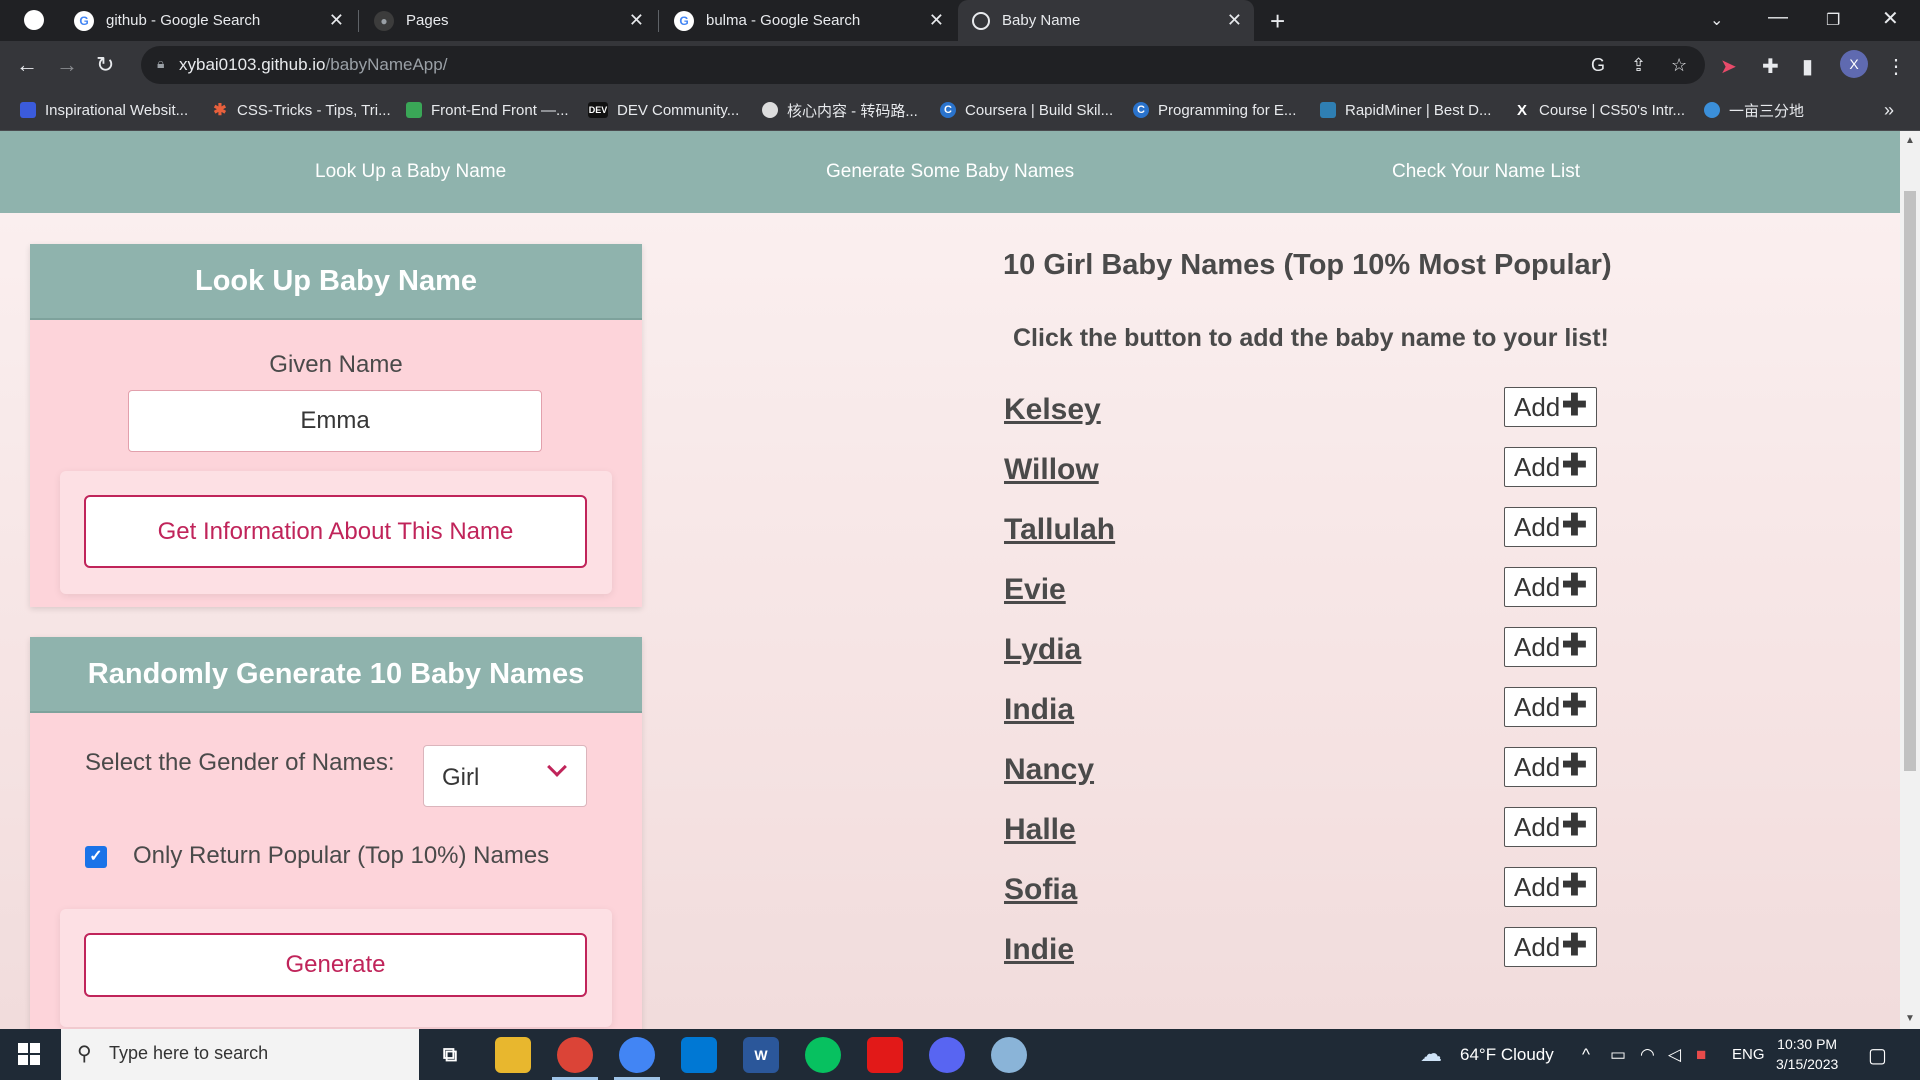 This screenshot has height=1080, width=1920. What do you see at coordinates (1754, 110) in the screenshot?
I see `bookmark-item: 一亩三分地` at bounding box center [1754, 110].